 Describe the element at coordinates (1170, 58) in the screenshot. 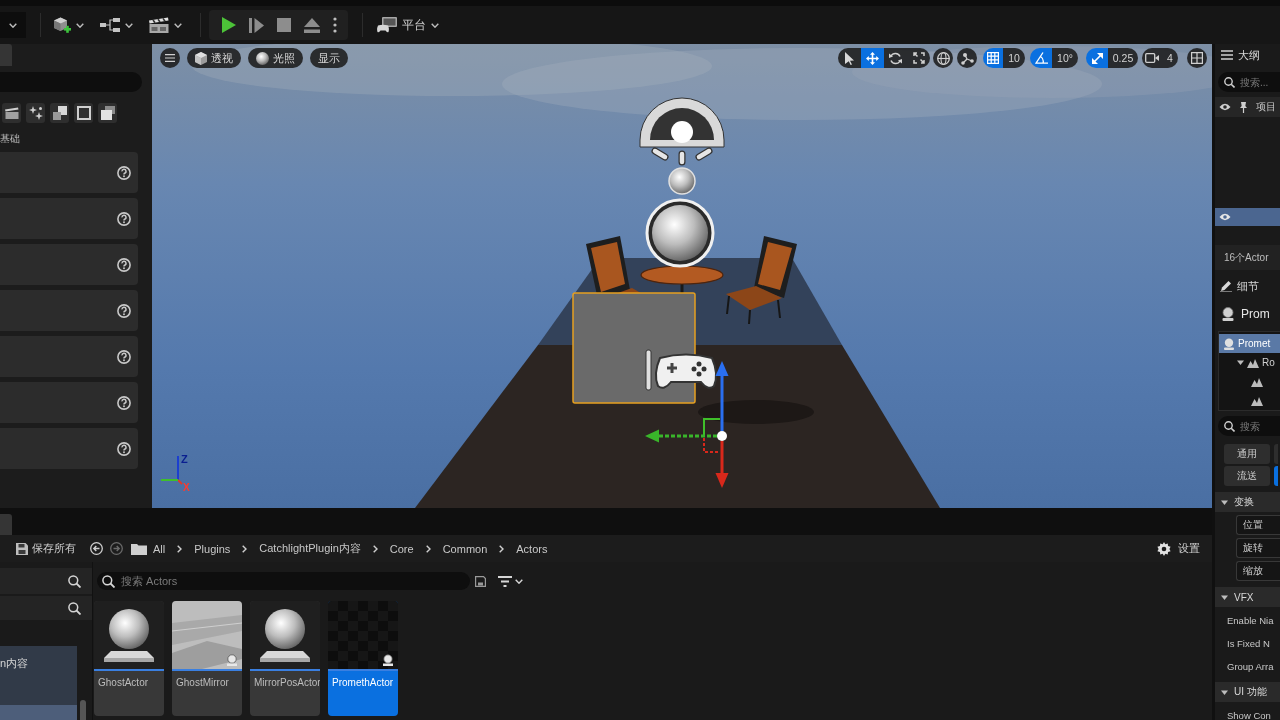

I see `camera-speed-value: 4` at that location.